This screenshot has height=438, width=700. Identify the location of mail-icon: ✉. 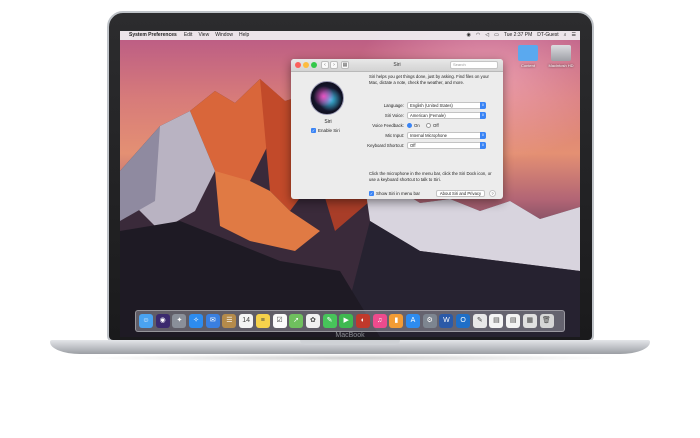
(212, 321).